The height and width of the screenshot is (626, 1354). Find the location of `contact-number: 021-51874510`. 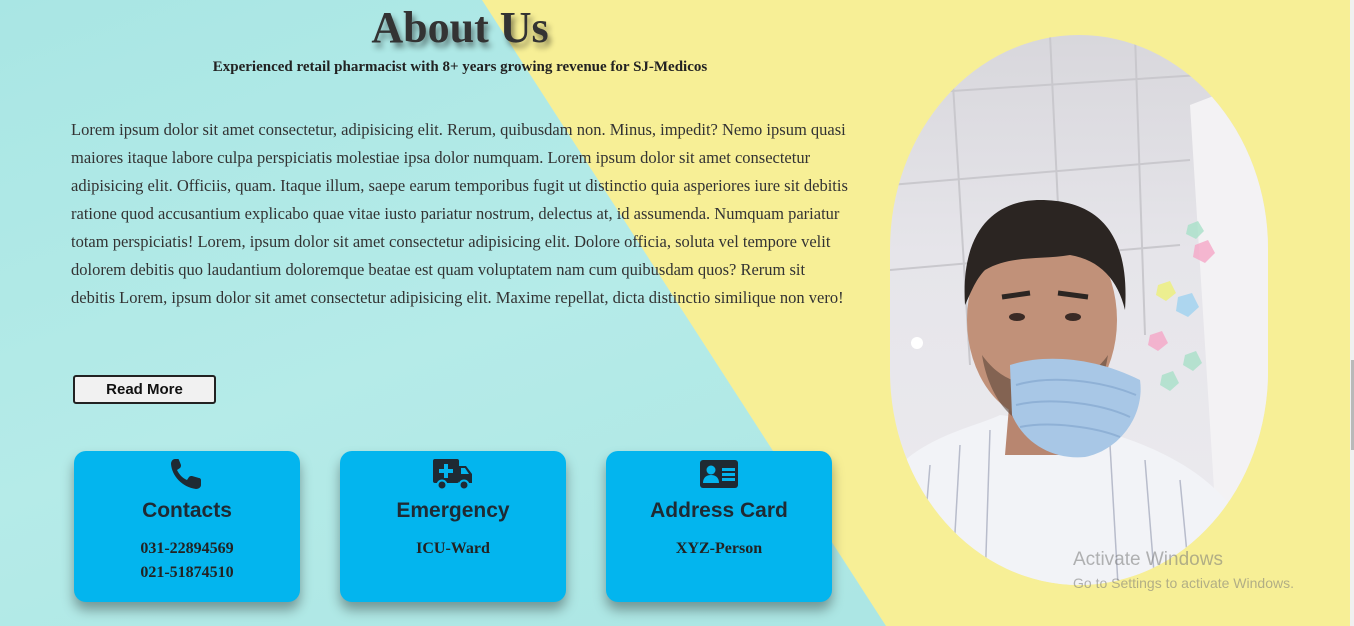

contact-number: 021-51874510 is located at coordinates (187, 572).